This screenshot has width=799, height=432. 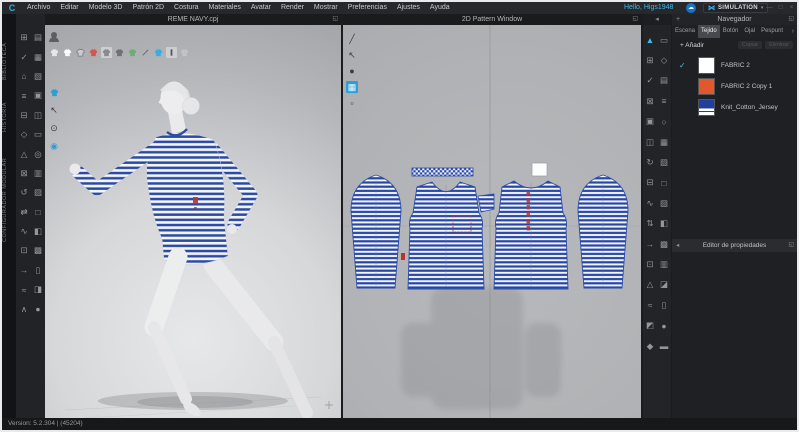 What do you see at coordinates (734, 65) in the screenshot?
I see `fabric-list-item: ✓ FABRIC 2` at bounding box center [734, 65].